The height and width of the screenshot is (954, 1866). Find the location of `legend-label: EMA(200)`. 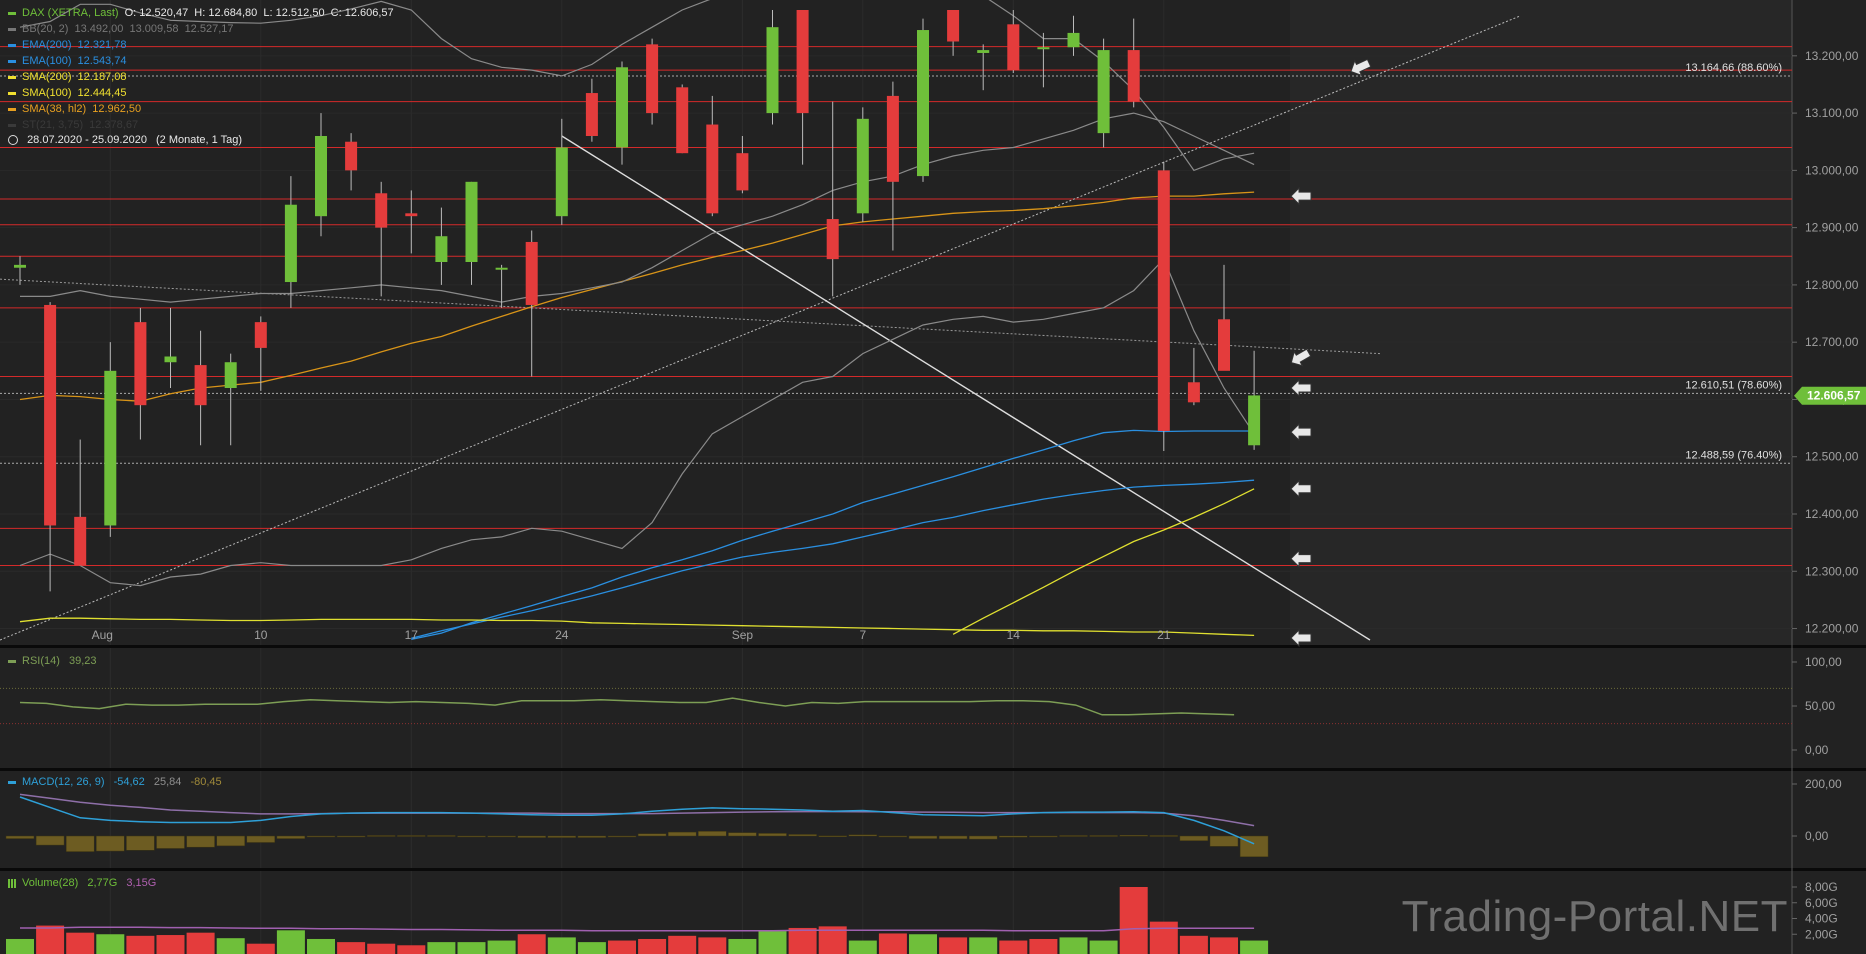

legend-label: EMA(200) is located at coordinates (47, 45).